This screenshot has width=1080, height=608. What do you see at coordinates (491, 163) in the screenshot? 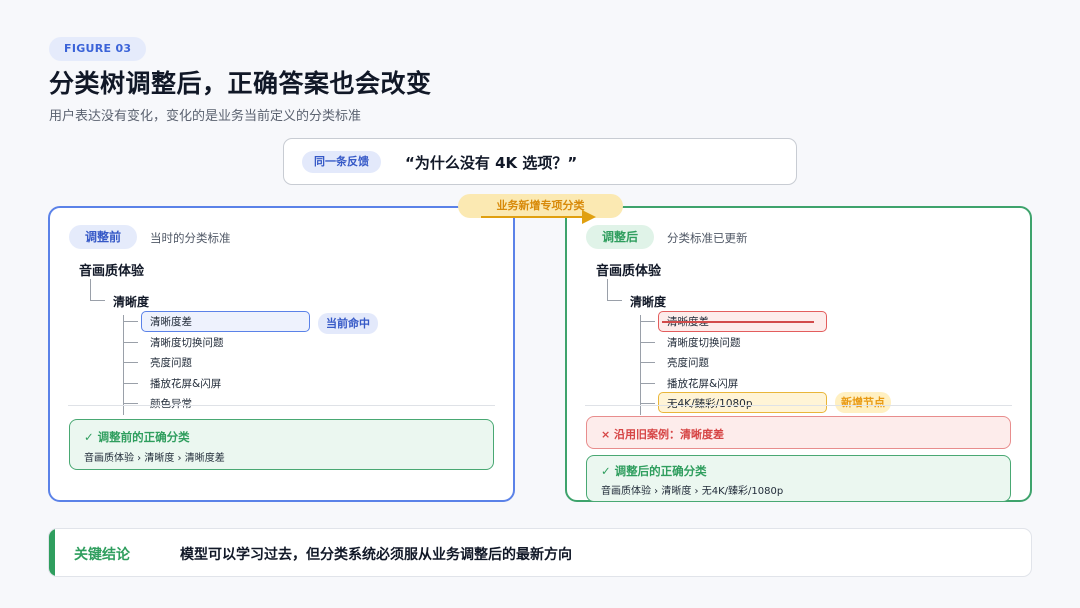
I see `feedback-quote: “为什么没有 4K 选项？”` at bounding box center [491, 163].